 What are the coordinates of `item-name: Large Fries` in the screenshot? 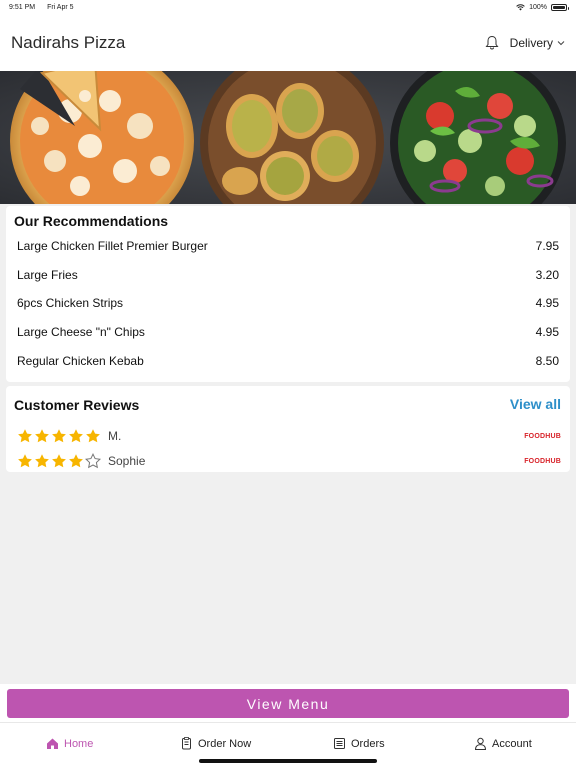 It's located at (47, 274).